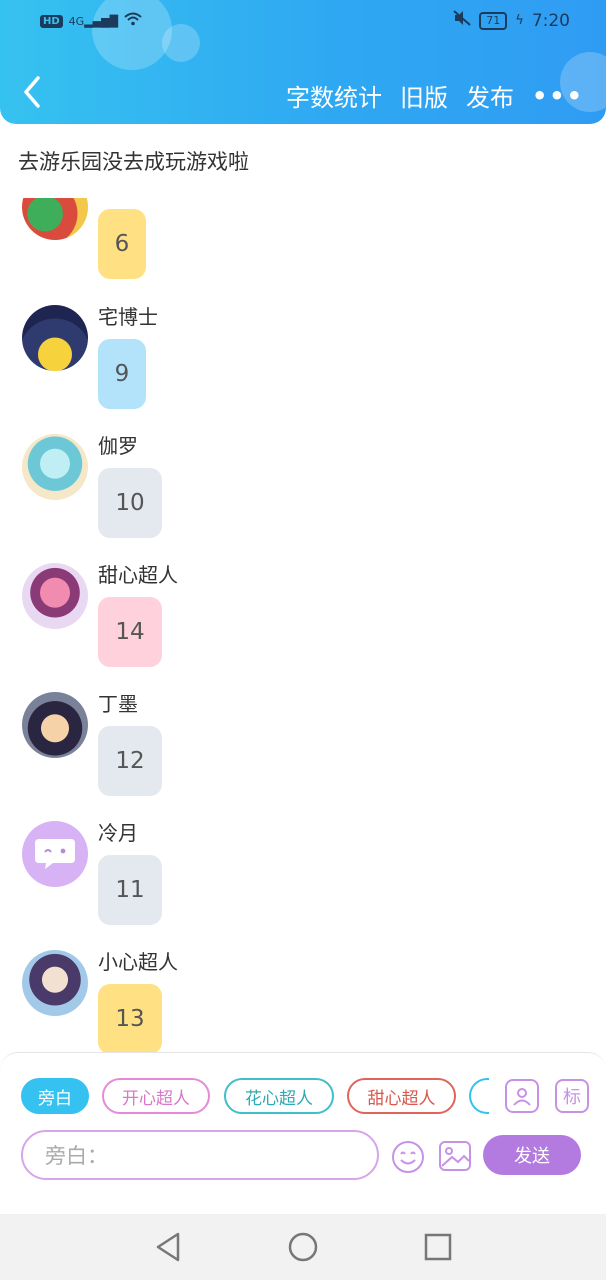 This screenshot has height=1280, width=606. What do you see at coordinates (302, 236) in the screenshot?
I see `list-item: 6` at bounding box center [302, 236].